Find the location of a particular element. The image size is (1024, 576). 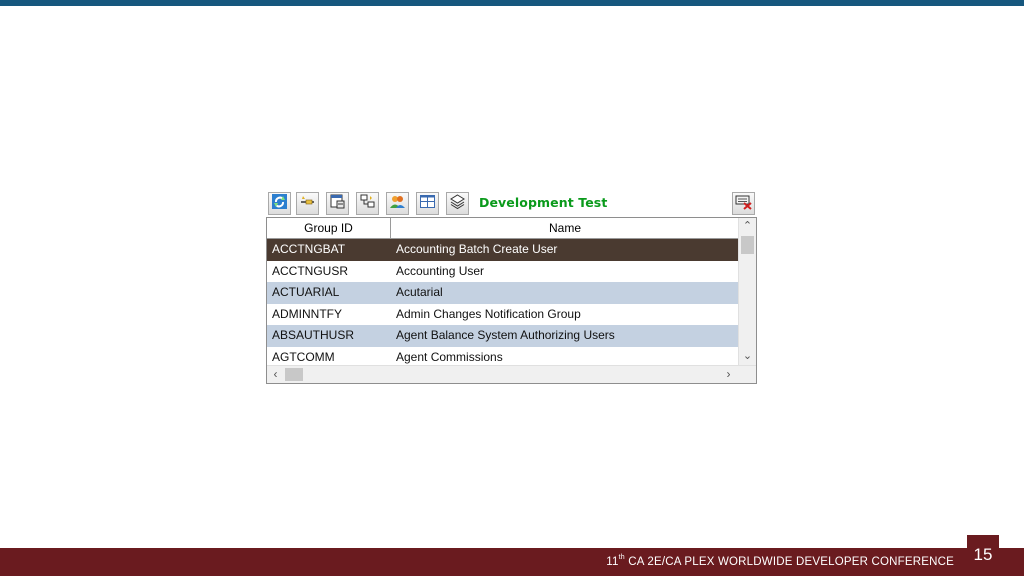

top-accent-band is located at coordinates (512, 3).